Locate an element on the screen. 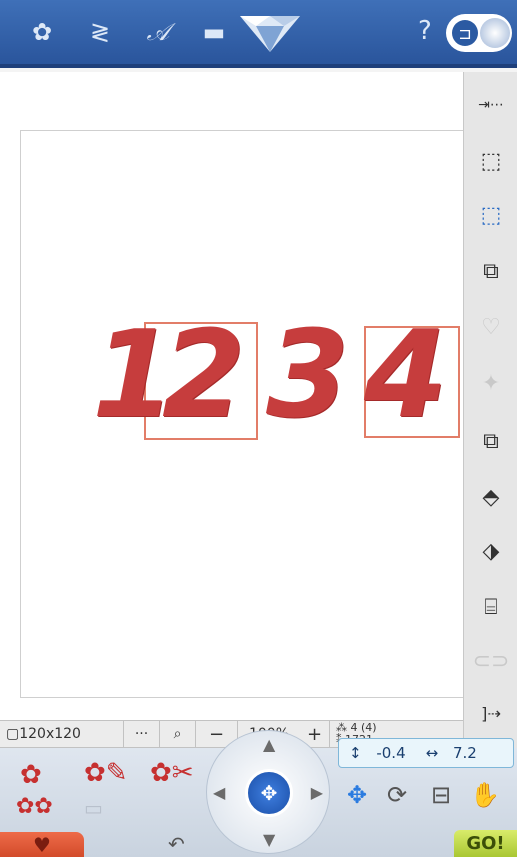 This screenshot has width=517, height=857. undo-icon: ↶ is located at coordinates (176, 844).